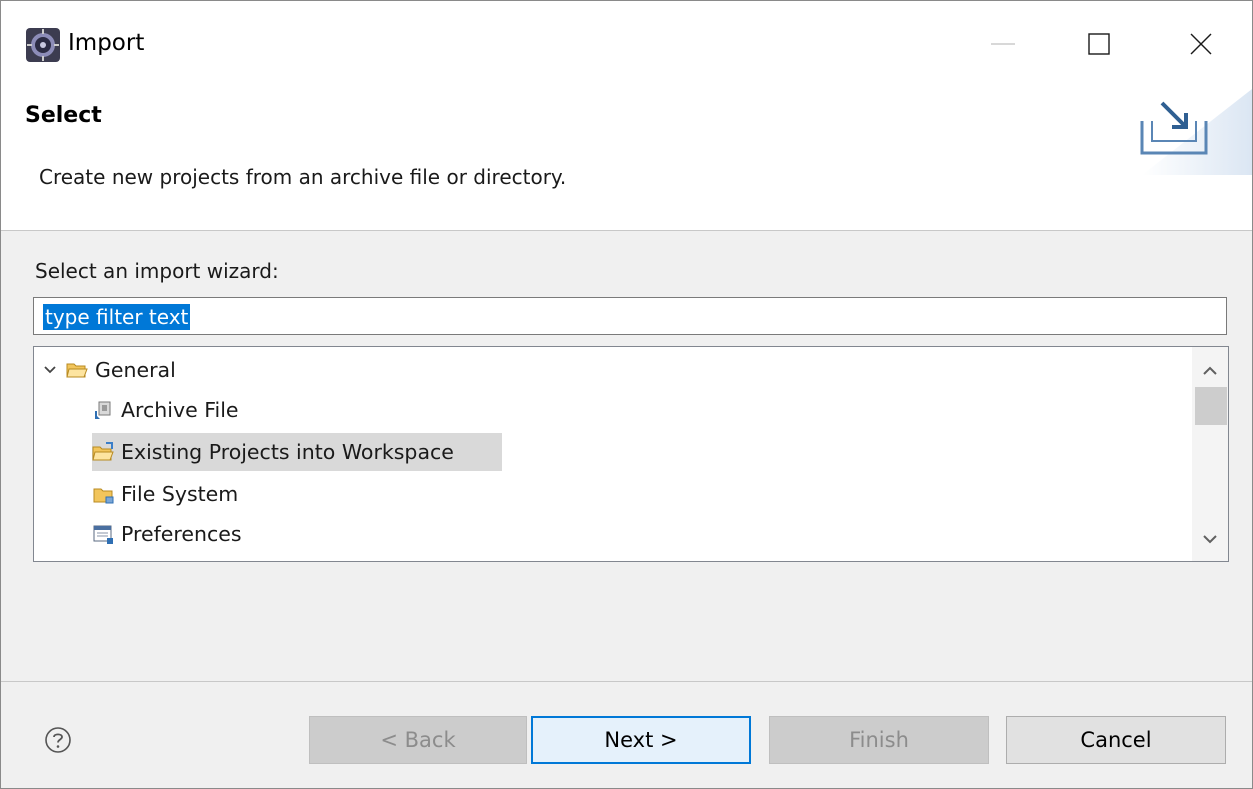 Image resolution: width=1253 pixels, height=789 pixels. What do you see at coordinates (43, 45) in the screenshot?
I see `eclipse-app-icon` at bounding box center [43, 45].